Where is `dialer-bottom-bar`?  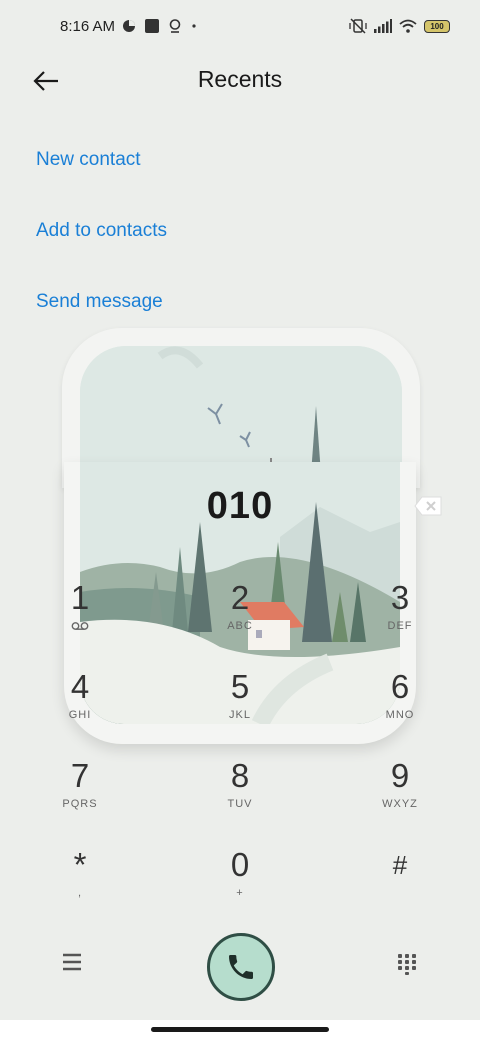
dialer-bottom-bar is located at coordinates (240, 966).